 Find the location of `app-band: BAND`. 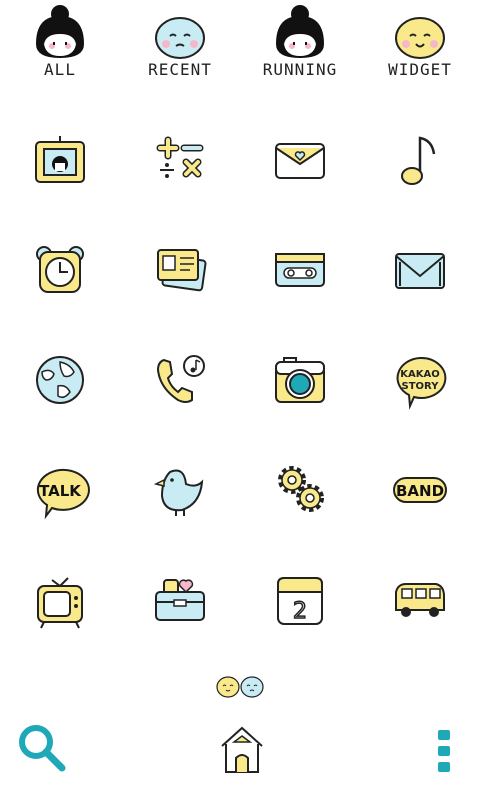

app-band: BAND is located at coordinates (420, 493).